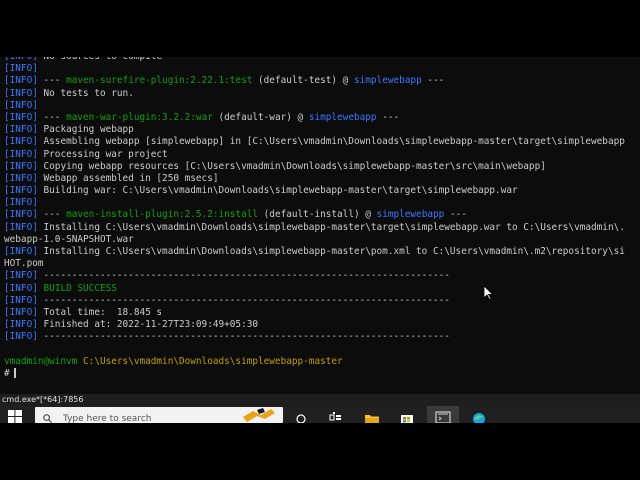 This screenshot has height=480, width=640. What do you see at coordinates (43, 399) in the screenshot?
I see `status-text: cmd.exe*[*64]:7856` at bounding box center [43, 399].